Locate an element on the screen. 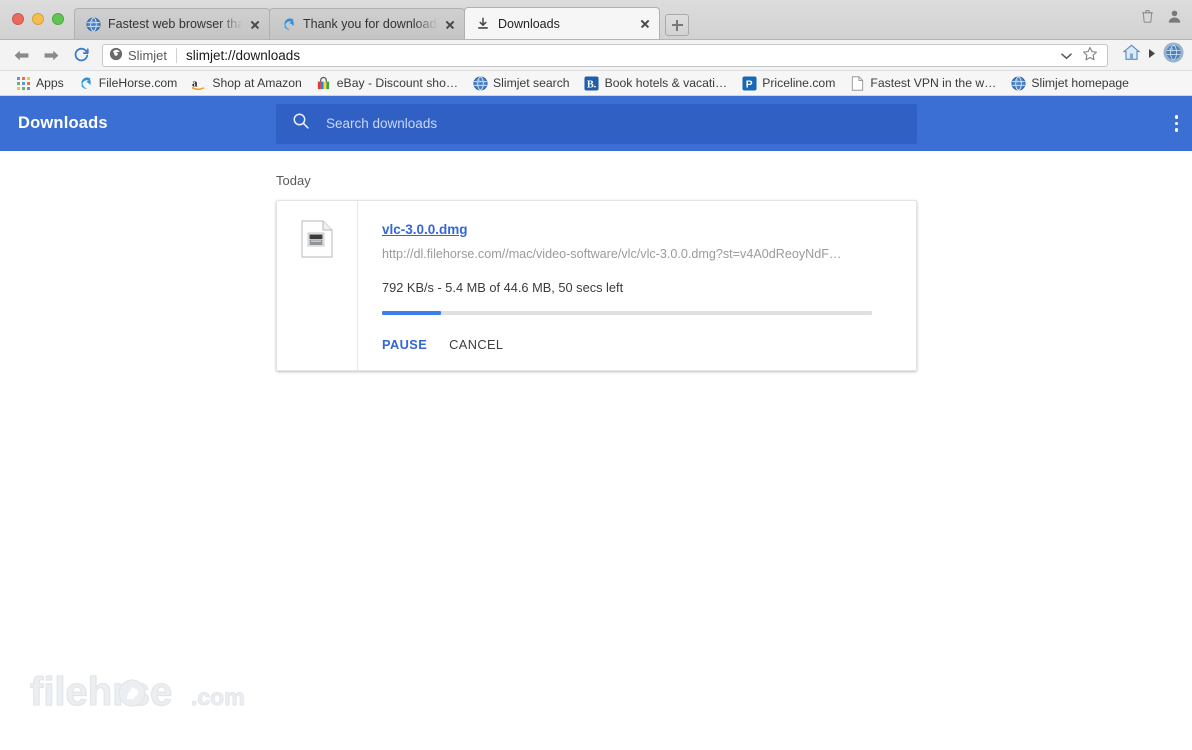 The height and width of the screenshot is (750, 1192). user-profile-icon is located at coordinates (1174, 18).